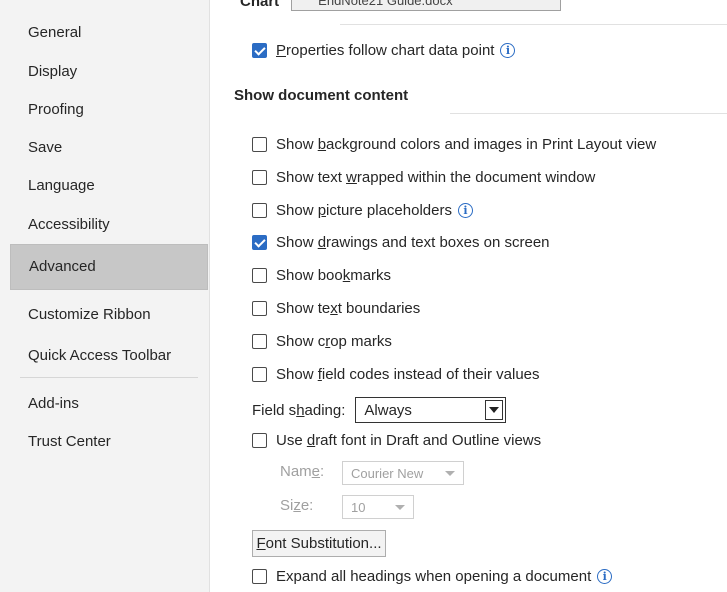 The image size is (727, 592). I want to click on chart-row-partial: Chart EndNote21 Guide.docx, so click(401, 5).